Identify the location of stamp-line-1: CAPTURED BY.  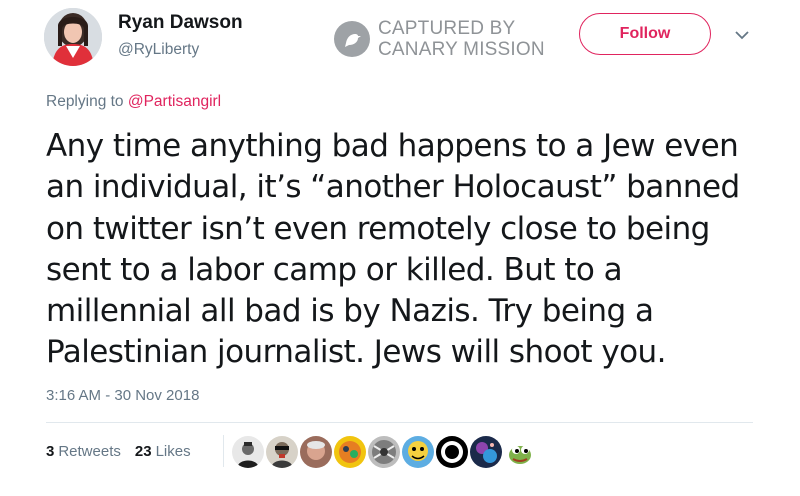
(447, 28).